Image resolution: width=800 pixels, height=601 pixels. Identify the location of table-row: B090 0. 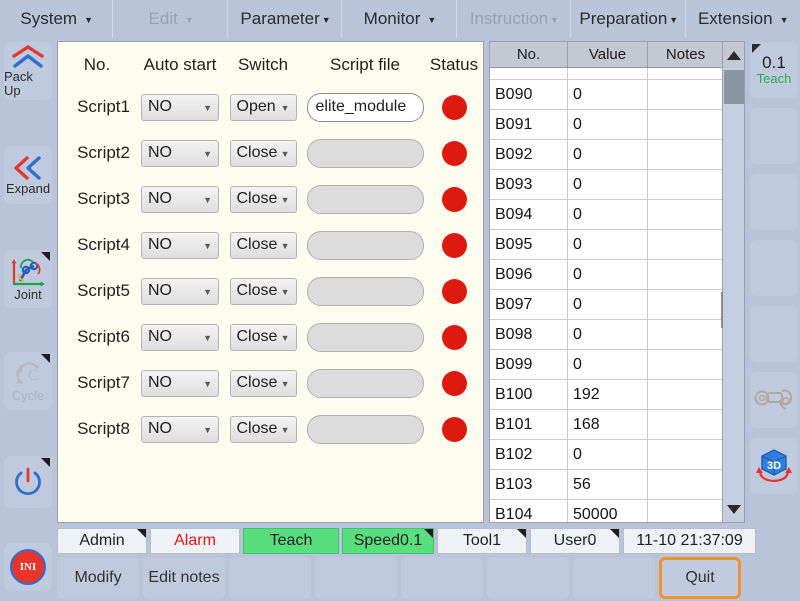
(606, 95).